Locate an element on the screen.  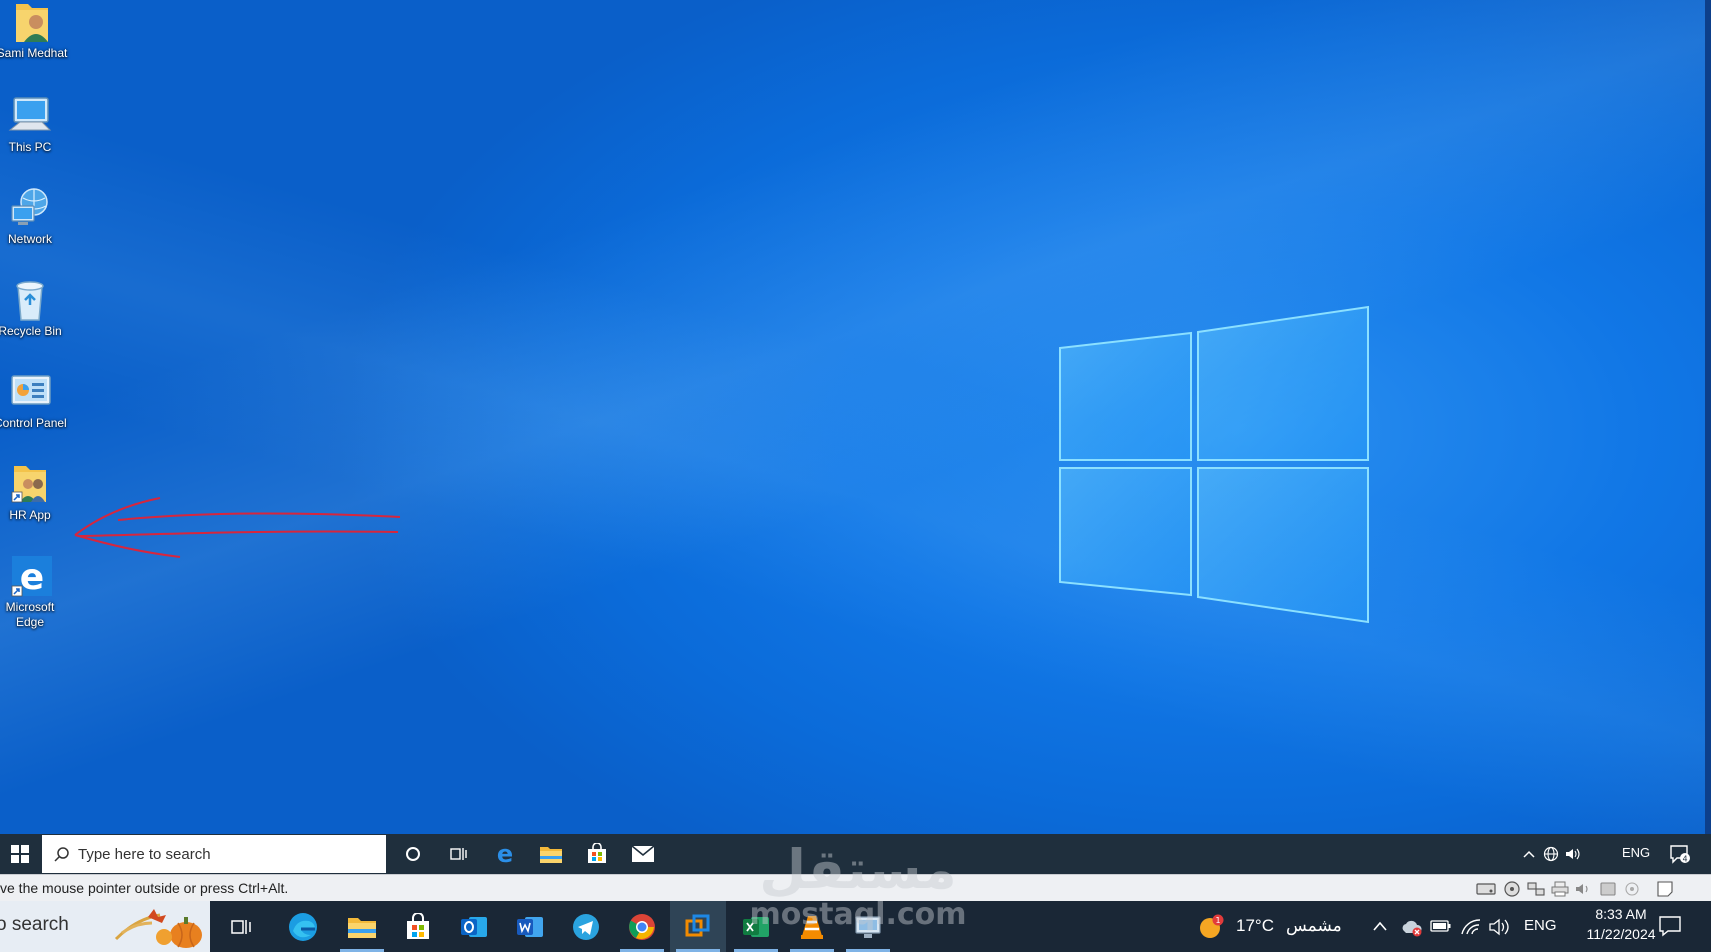
guest-file-explorer-button is located at coordinates (551, 854).